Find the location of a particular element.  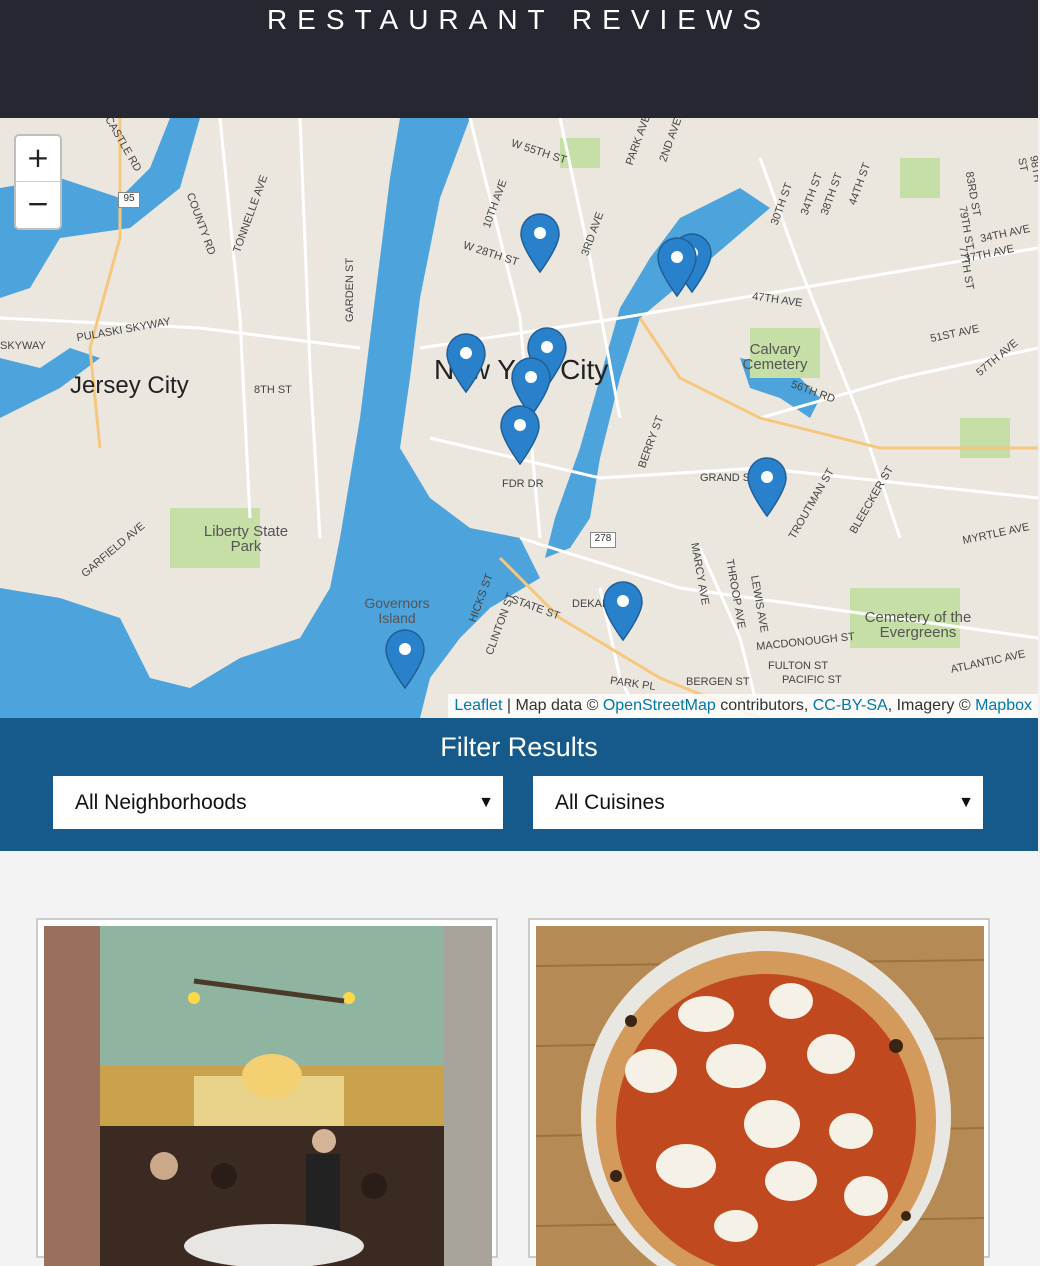

attribution-text: | Map data © is located at coordinates (552, 705).